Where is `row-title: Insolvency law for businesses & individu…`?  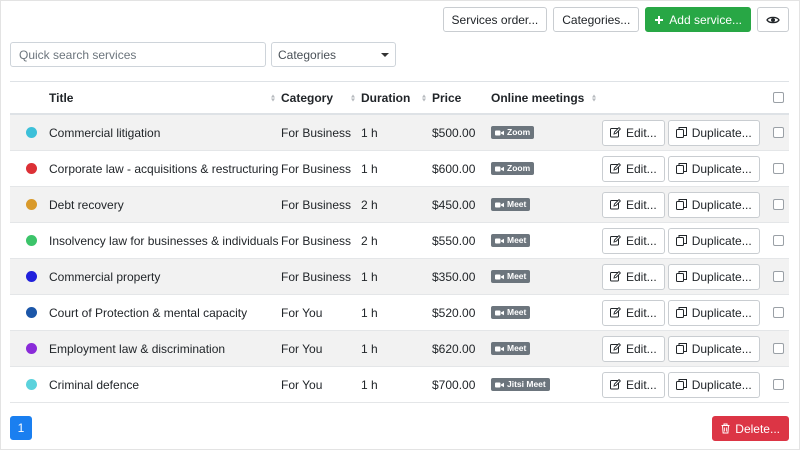 row-title: Insolvency law for businesses & individu… is located at coordinates (164, 240).